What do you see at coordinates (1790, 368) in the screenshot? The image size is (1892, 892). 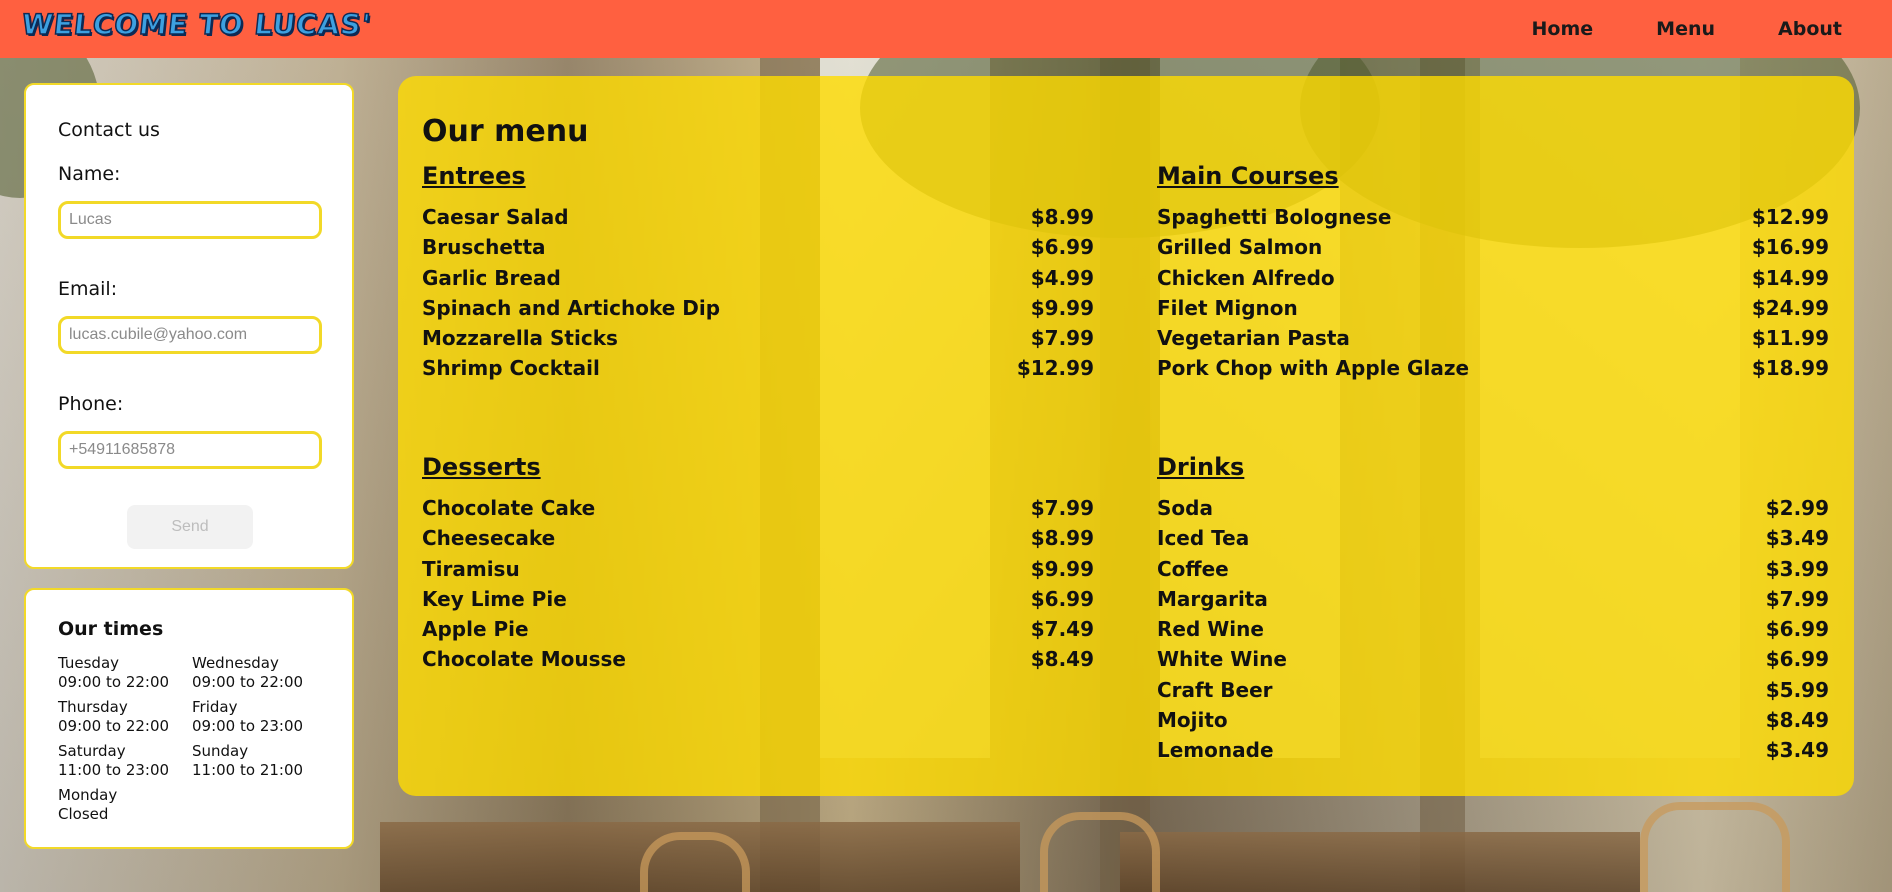 I see `menu-item-price: $18.99` at bounding box center [1790, 368].